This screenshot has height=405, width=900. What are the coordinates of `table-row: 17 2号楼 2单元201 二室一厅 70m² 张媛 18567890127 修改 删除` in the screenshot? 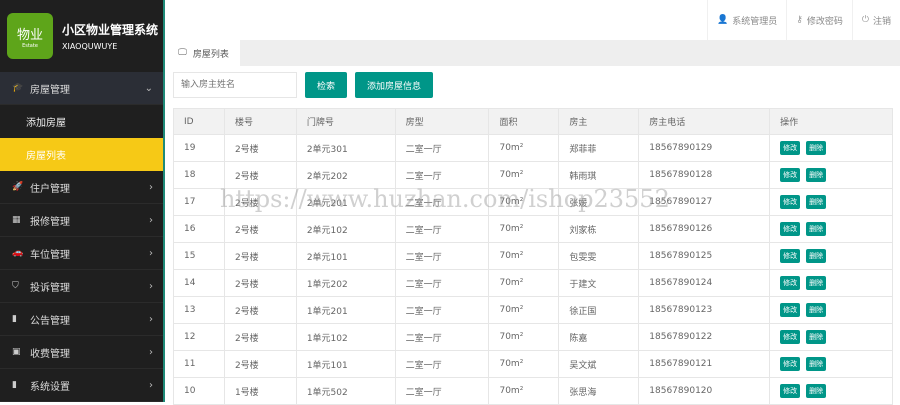 It's located at (533, 202).